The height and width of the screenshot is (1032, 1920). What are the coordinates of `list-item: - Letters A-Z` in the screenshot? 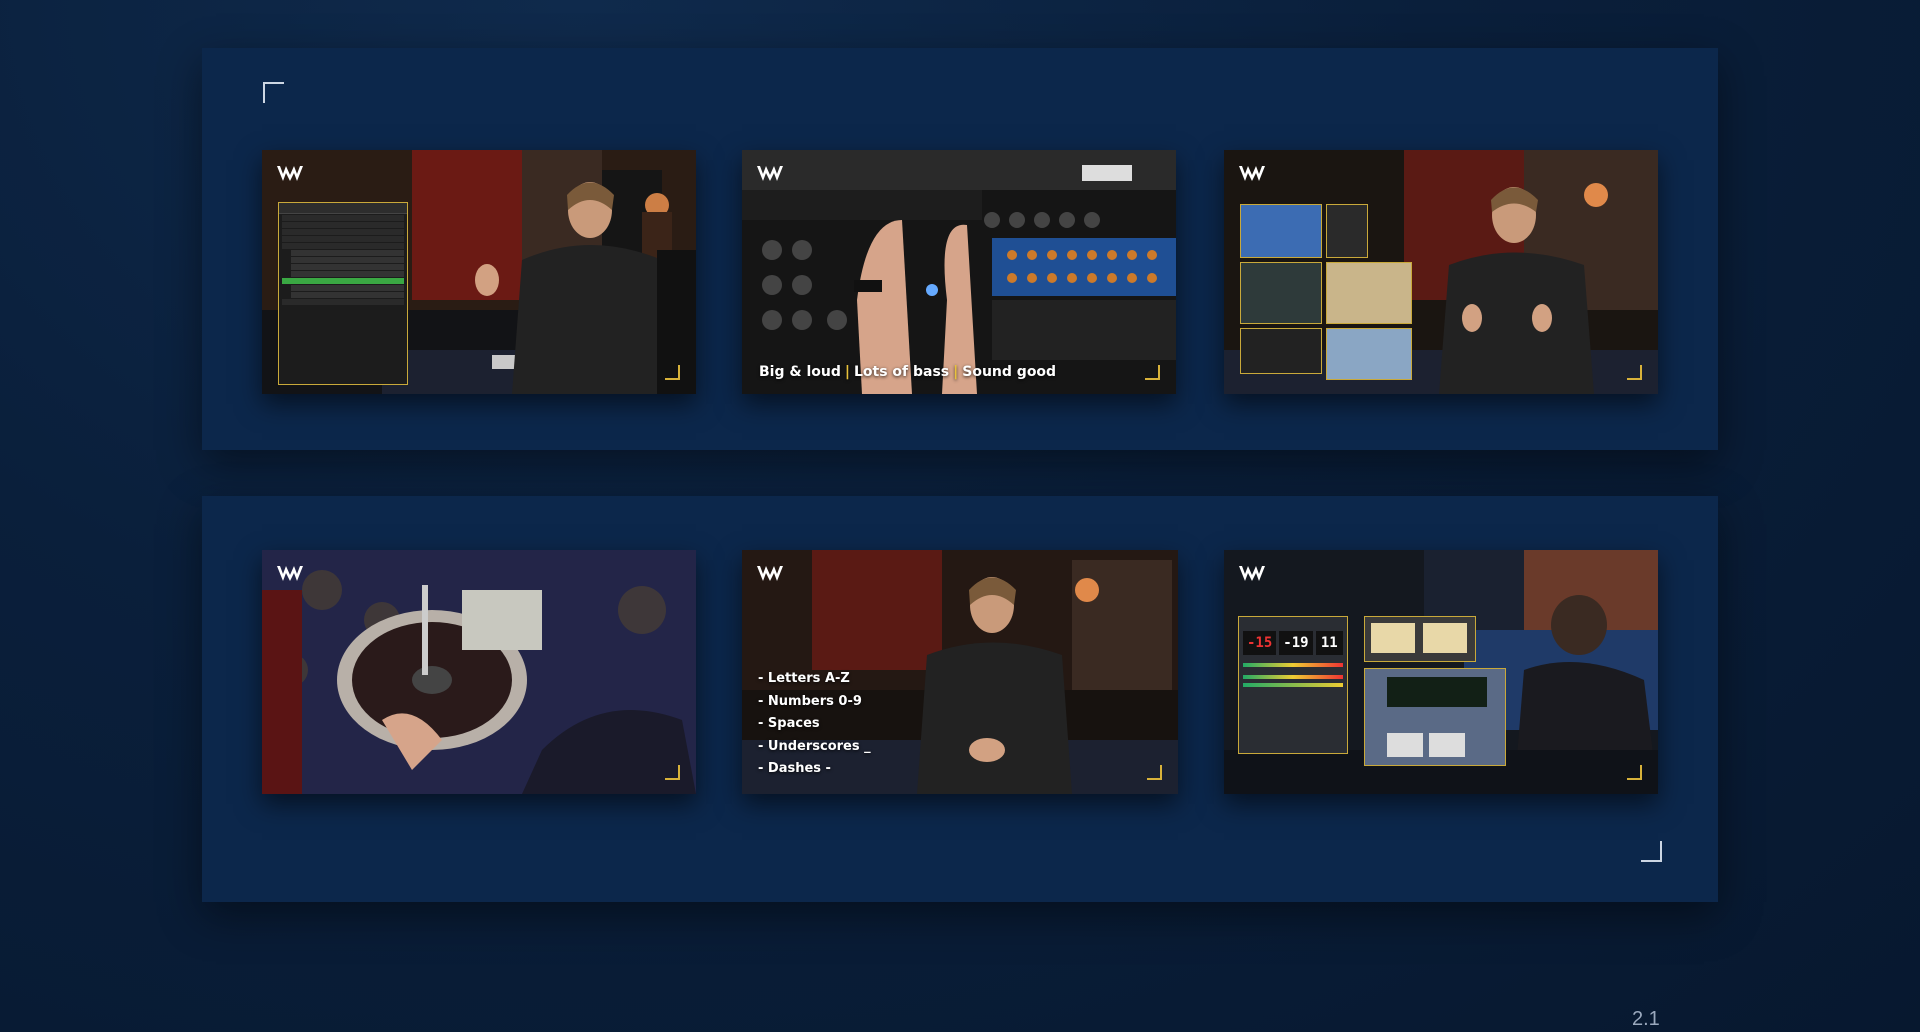 It's located at (804, 678).